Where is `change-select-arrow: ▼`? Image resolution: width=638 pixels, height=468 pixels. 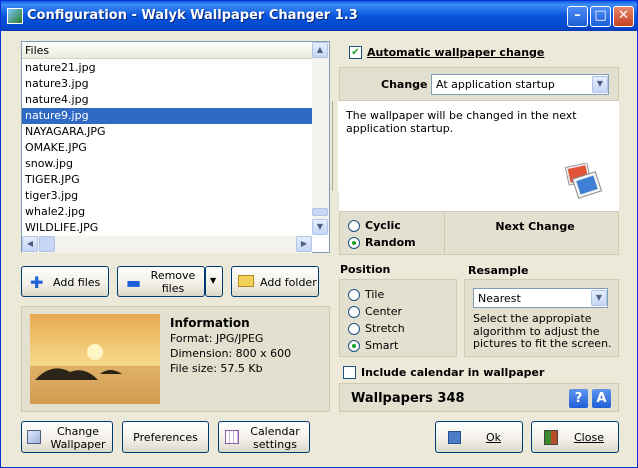
change-select-arrow: ▼ is located at coordinates (600, 84).